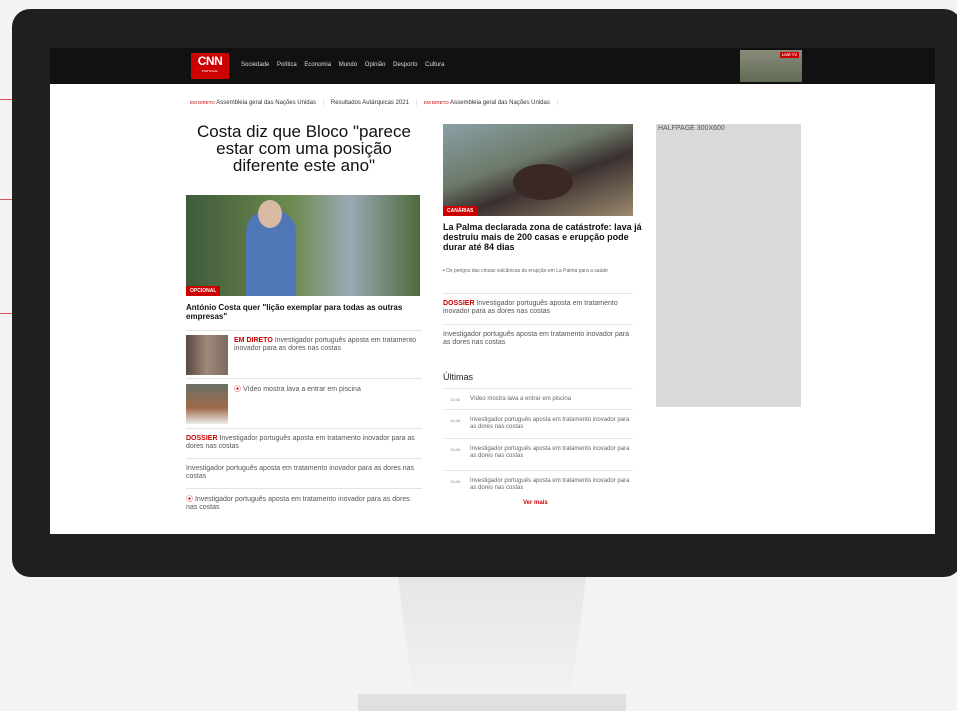 The width and height of the screenshot is (957, 711). I want to click on see-more-link: Ver mais, so click(535, 503).